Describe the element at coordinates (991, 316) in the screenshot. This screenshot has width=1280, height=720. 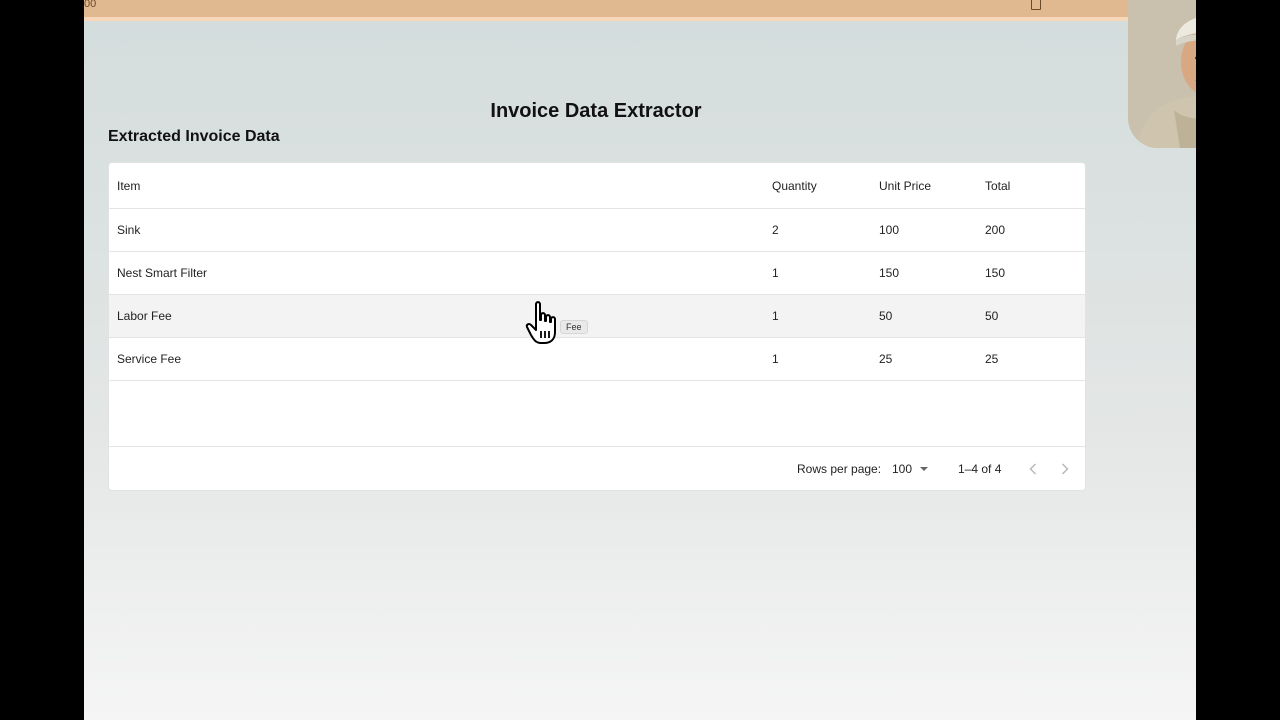
I see `cell-total: 50` at that location.